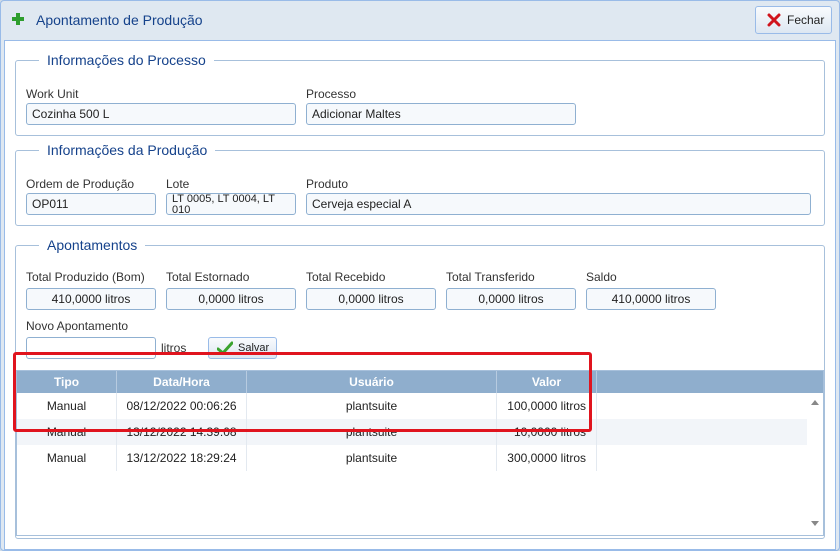 The image size is (840, 551). I want to click on unit-label: litros, so click(174, 348).